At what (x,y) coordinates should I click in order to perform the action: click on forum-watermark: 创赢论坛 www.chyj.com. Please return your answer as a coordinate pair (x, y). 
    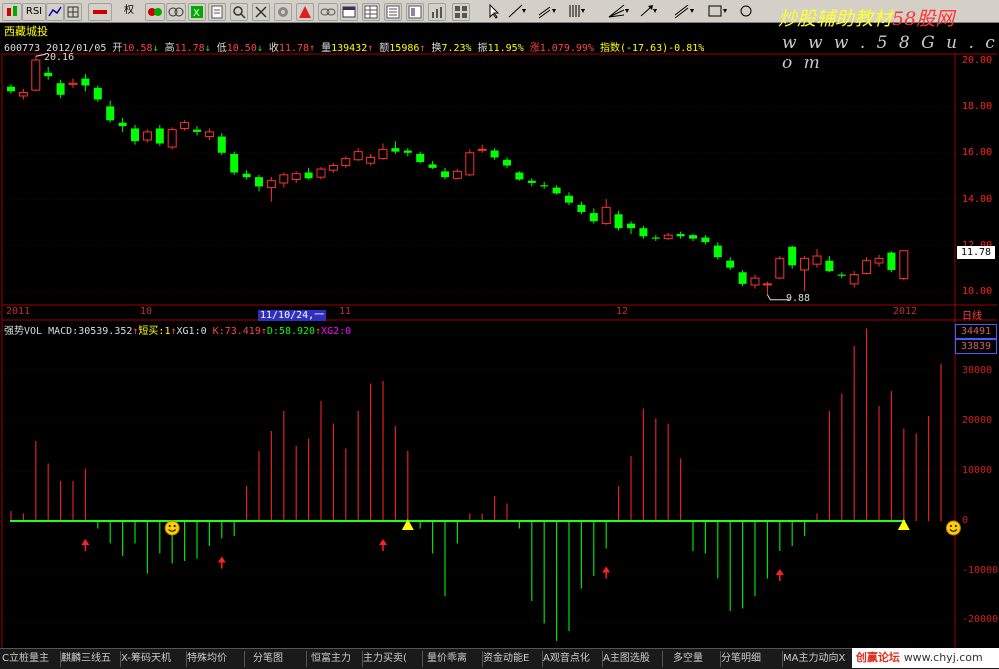
    Looking at the image, I should click on (925, 658).